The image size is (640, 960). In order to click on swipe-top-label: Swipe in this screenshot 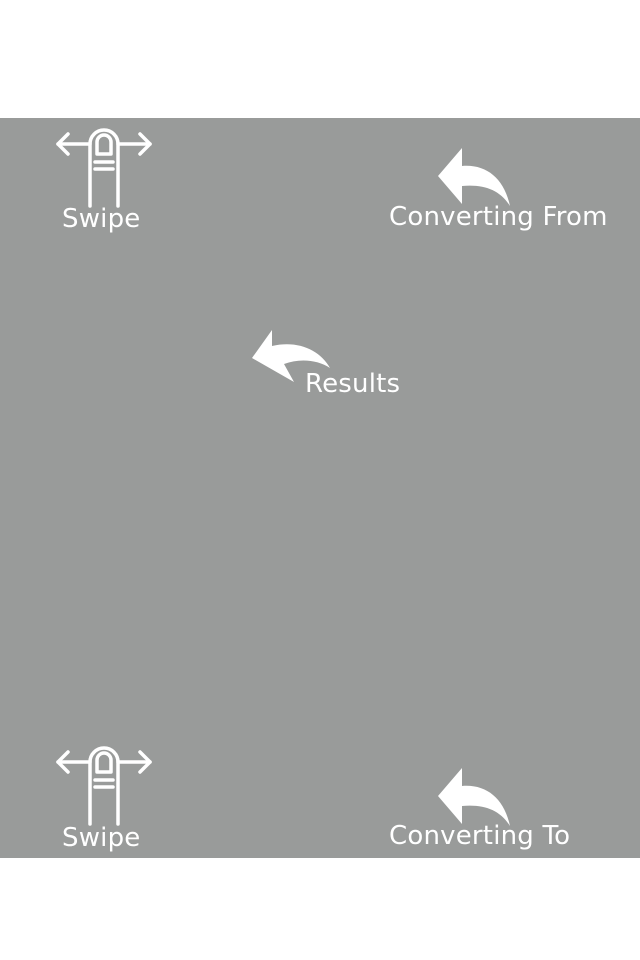, I will do `click(101, 219)`.